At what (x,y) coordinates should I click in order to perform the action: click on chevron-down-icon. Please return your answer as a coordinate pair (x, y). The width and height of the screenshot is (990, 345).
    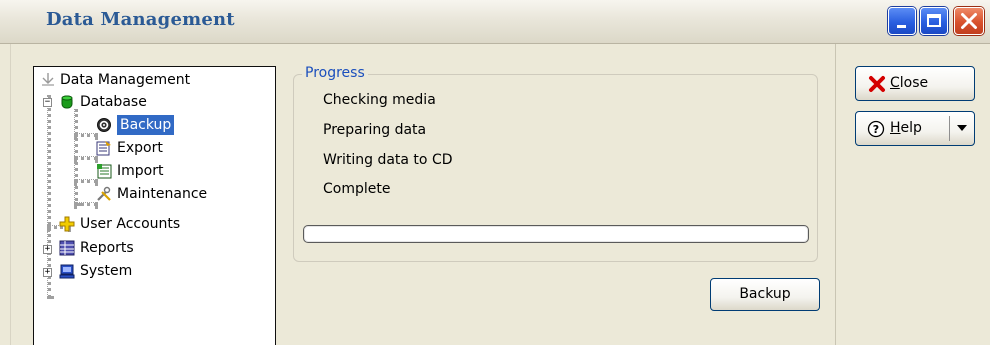
    Looking at the image, I should click on (962, 128).